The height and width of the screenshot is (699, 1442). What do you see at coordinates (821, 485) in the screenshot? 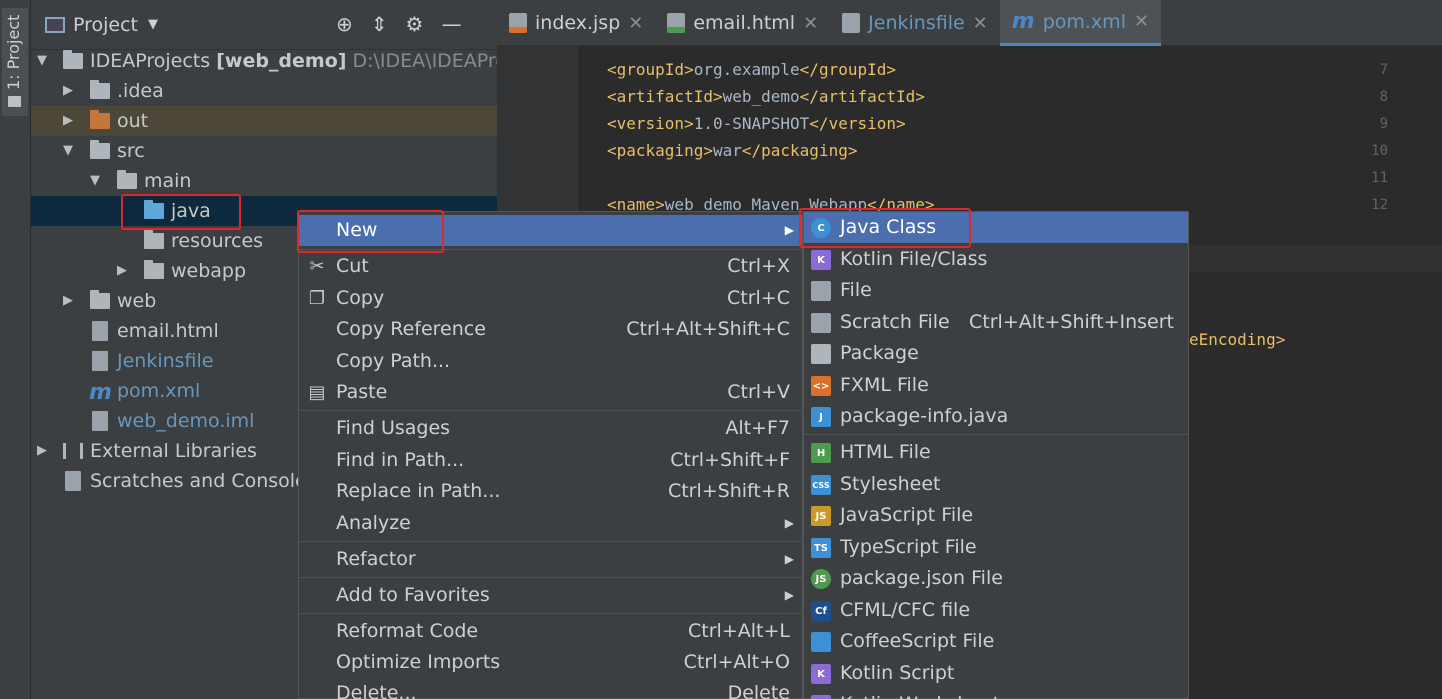
I see `css-file-icon: CSS` at bounding box center [821, 485].